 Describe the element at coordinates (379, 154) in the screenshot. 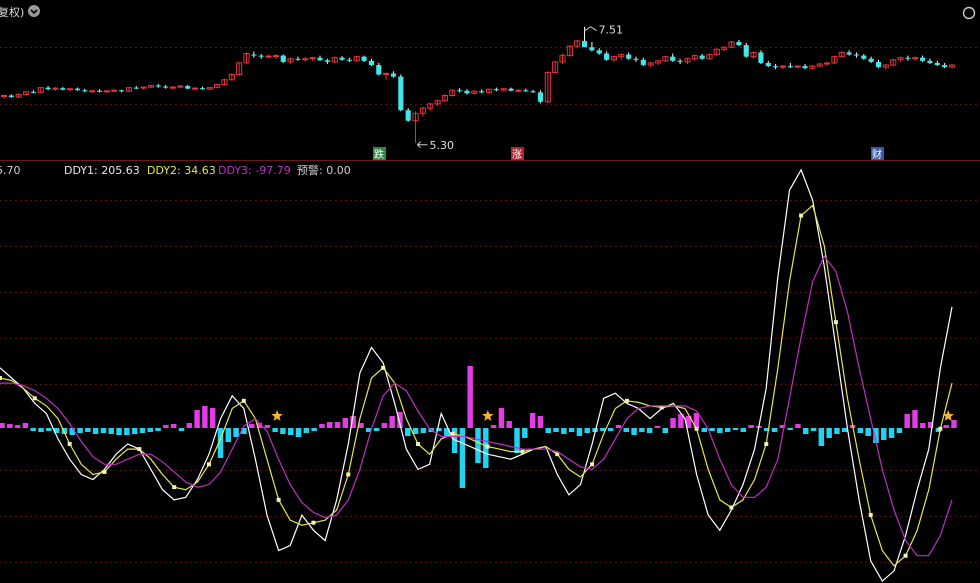

I see `event-marker-label: 跌` at that location.